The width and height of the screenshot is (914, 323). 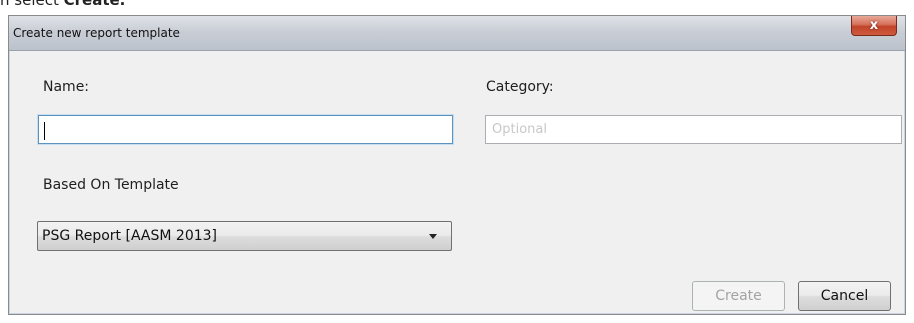 I want to click on template-select: PSG Report [AASM 2013], so click(x=244, y=236).